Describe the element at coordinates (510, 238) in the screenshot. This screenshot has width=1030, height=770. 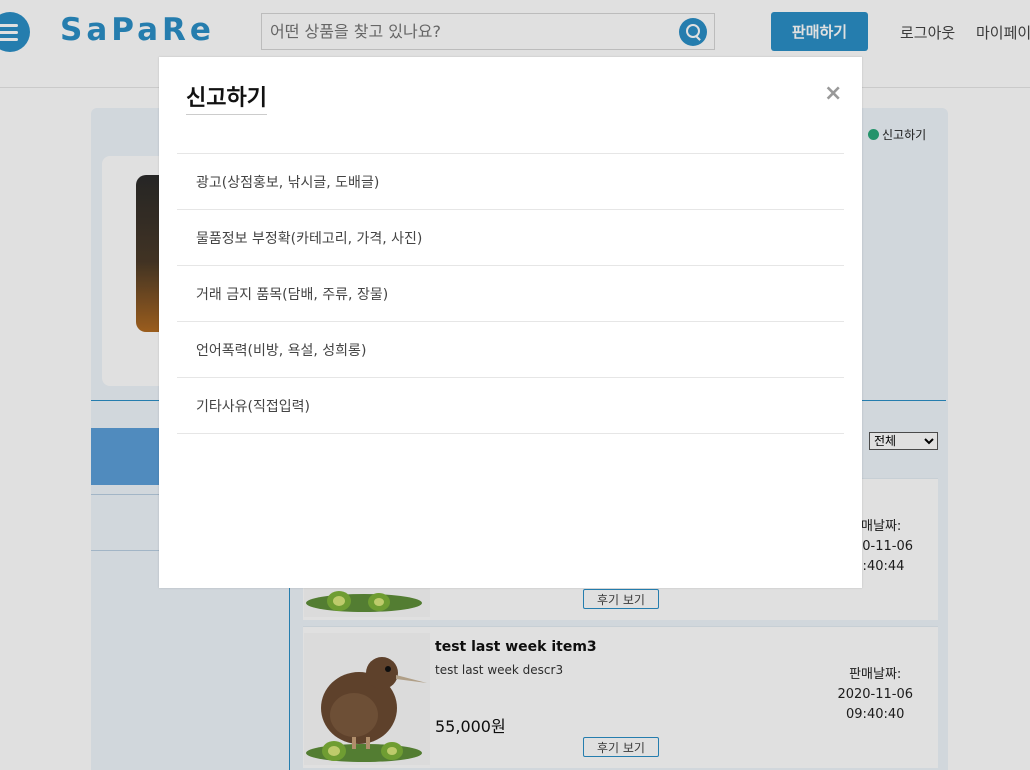
I see `report-reason-inaccurate-info: 물품정보 부정확(카테고리, 가격, 사진)` at that location.